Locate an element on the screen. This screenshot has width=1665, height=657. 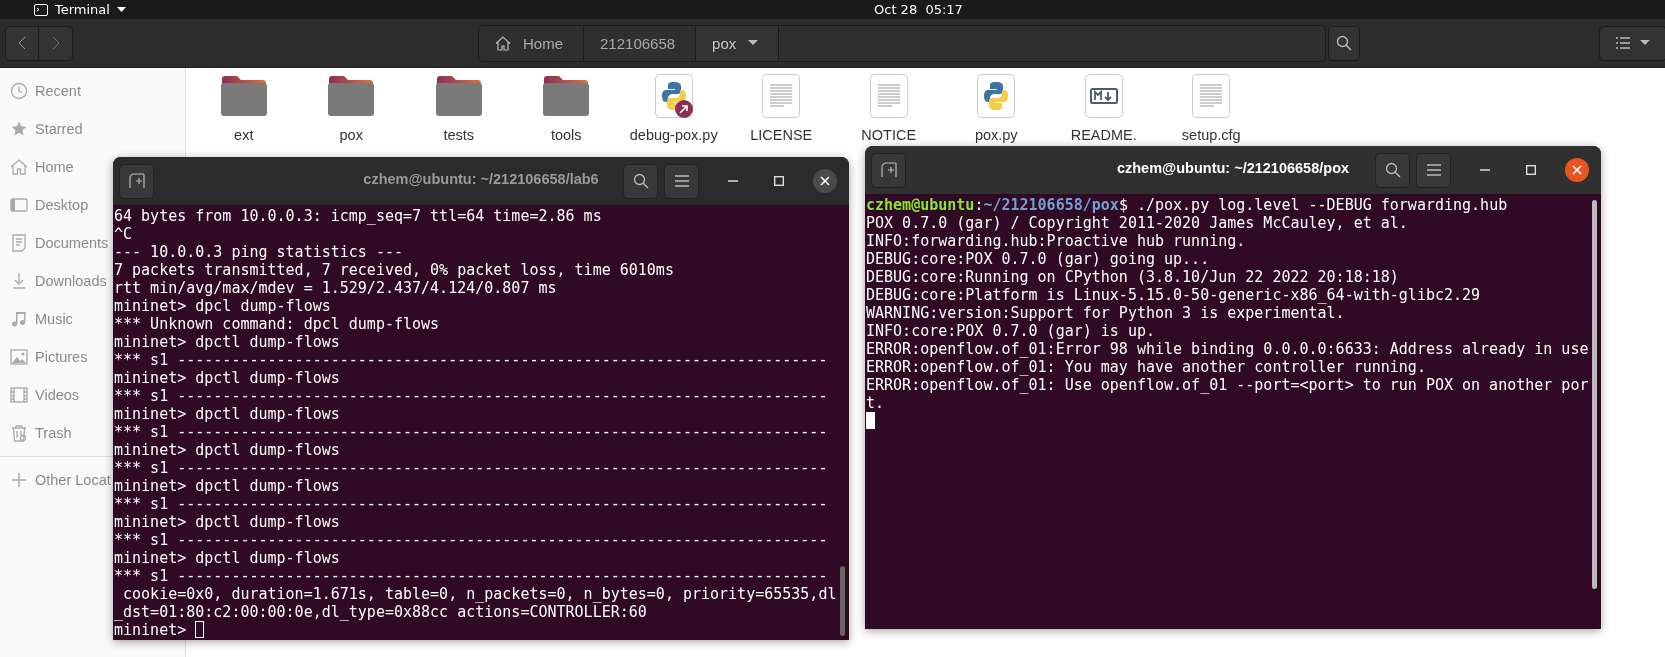
terminal-text: INFO:forwarding.hub:Proactive hub running. is located at coordinates (1056, 241).